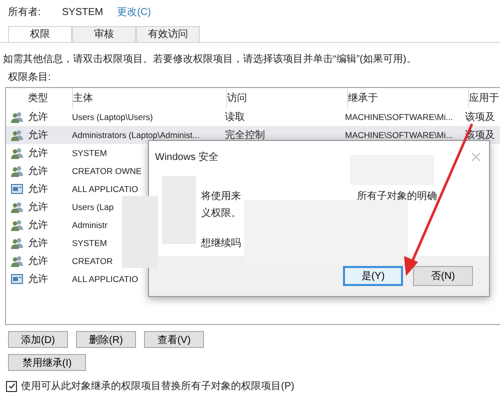 The width and height of the screenshot is (500, 403). What do you see at coordinates (93, 207) in the screenshot?
I see `table-cell: Users (Lap` at bounding box center [93, 207].